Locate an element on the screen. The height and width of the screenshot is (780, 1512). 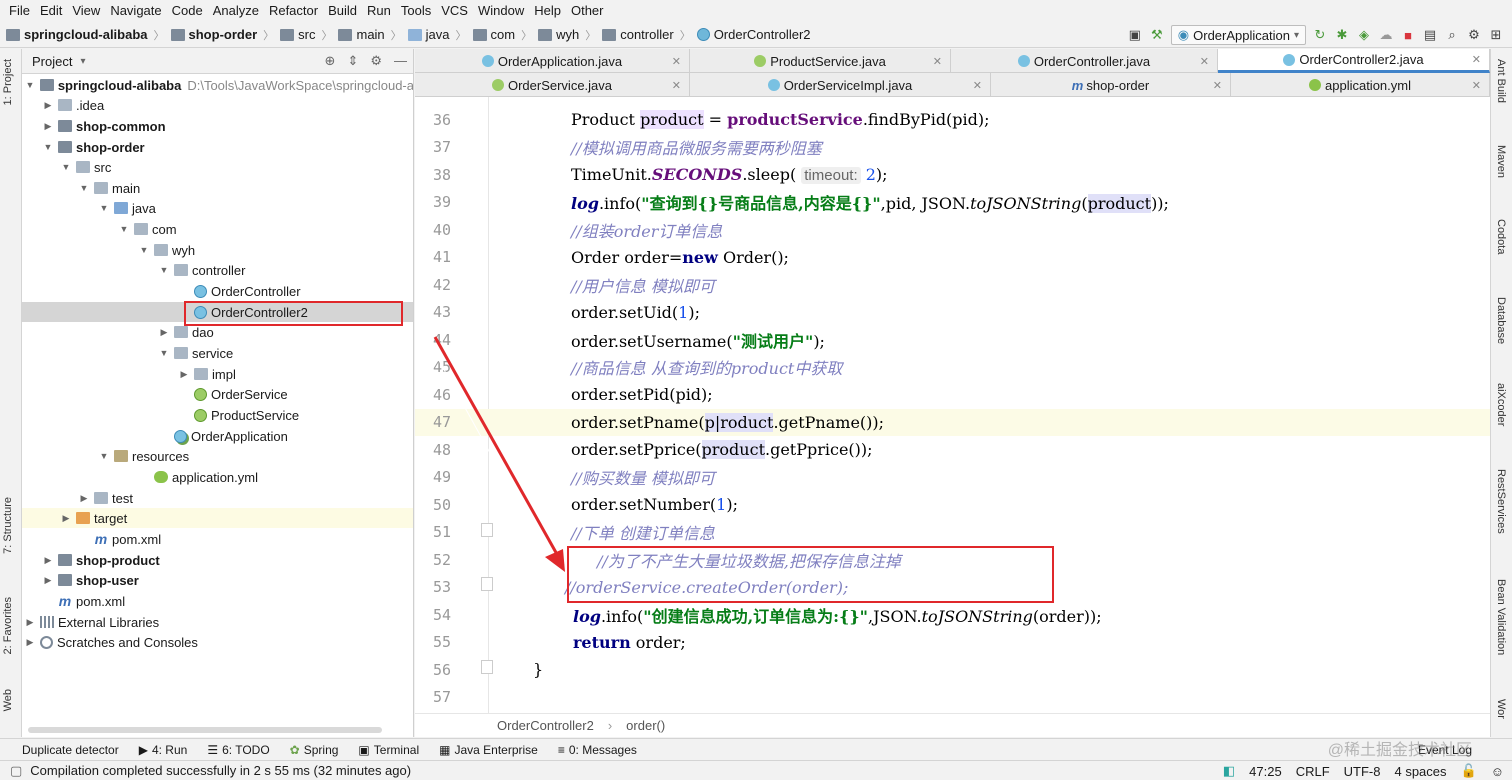
locate-icon: ⊕ is located at coordinates (330, 61).